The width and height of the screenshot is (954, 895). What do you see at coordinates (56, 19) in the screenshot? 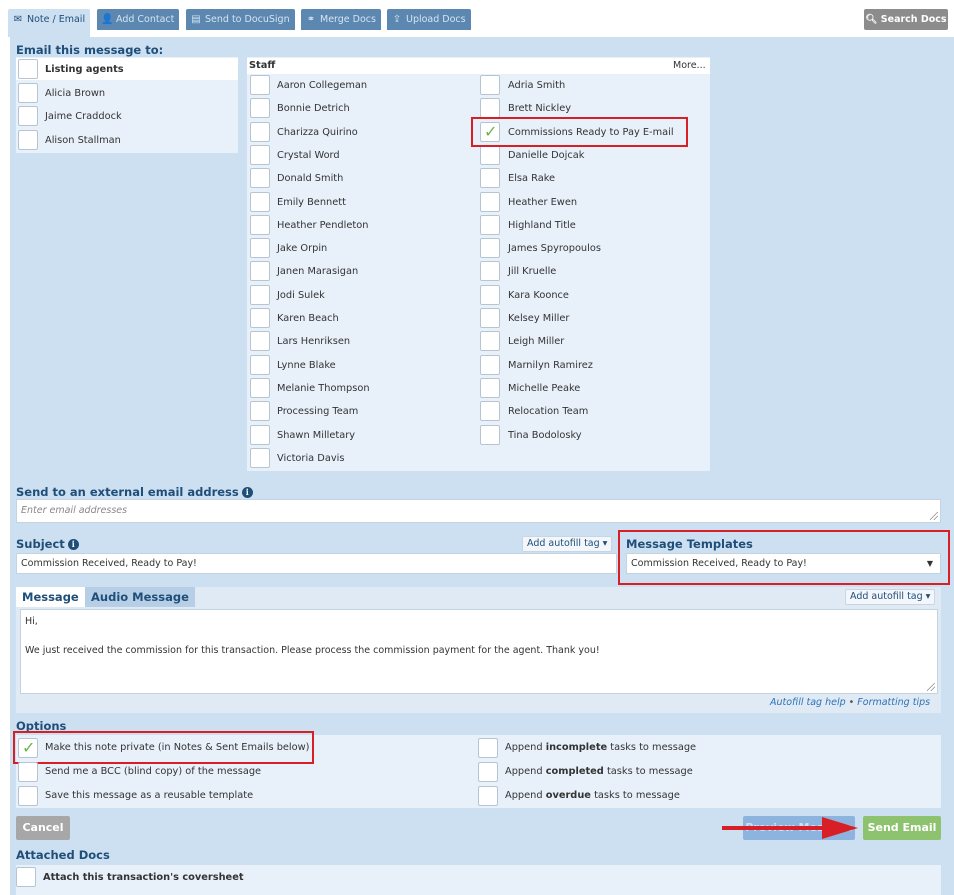
I see `tab-label: Note / Email` at bounding box center [56, 19].